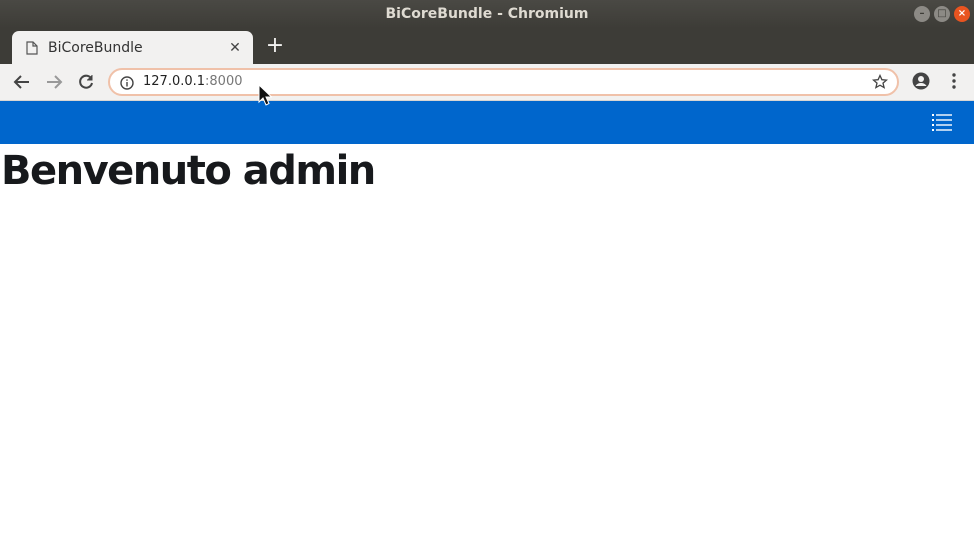  I want to click on window-titlebar: BiCoreBundle - Chromium – □ ×, so click(487, 14).